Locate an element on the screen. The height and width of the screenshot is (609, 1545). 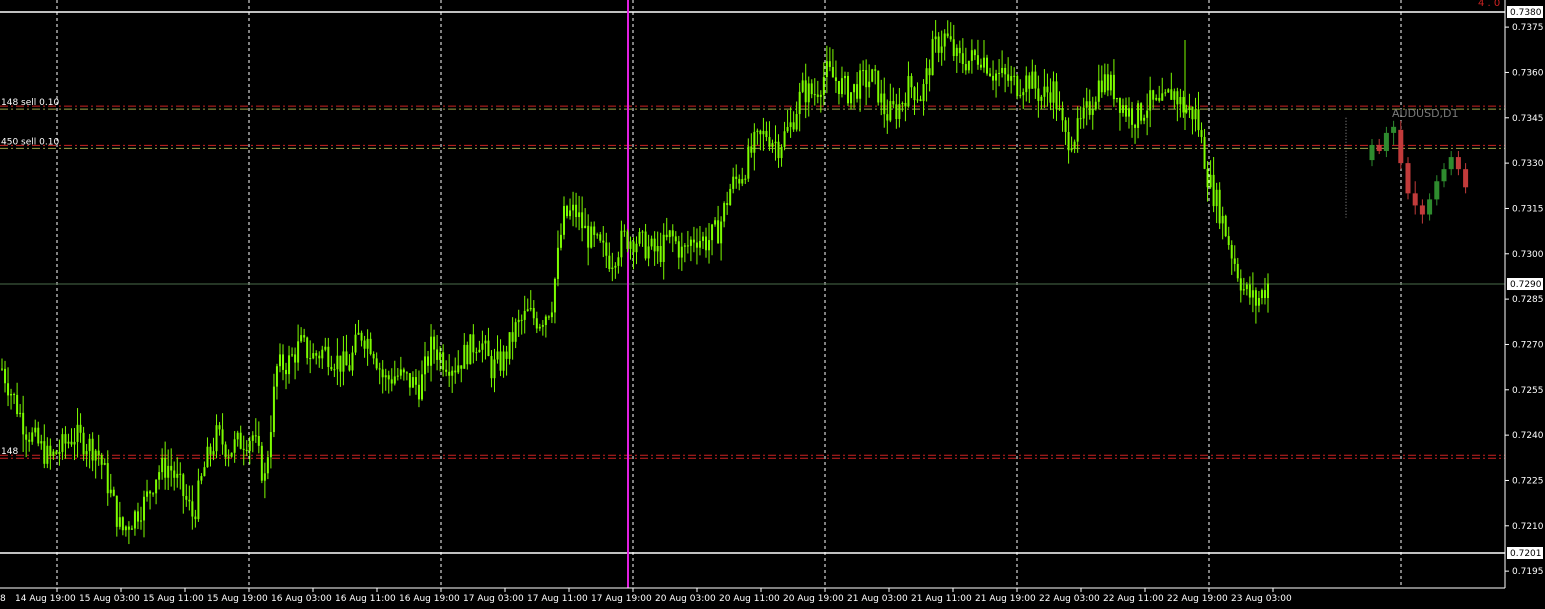
time-tick-label: 22 Aug 03:00 is located at coordinates (1069, 599).